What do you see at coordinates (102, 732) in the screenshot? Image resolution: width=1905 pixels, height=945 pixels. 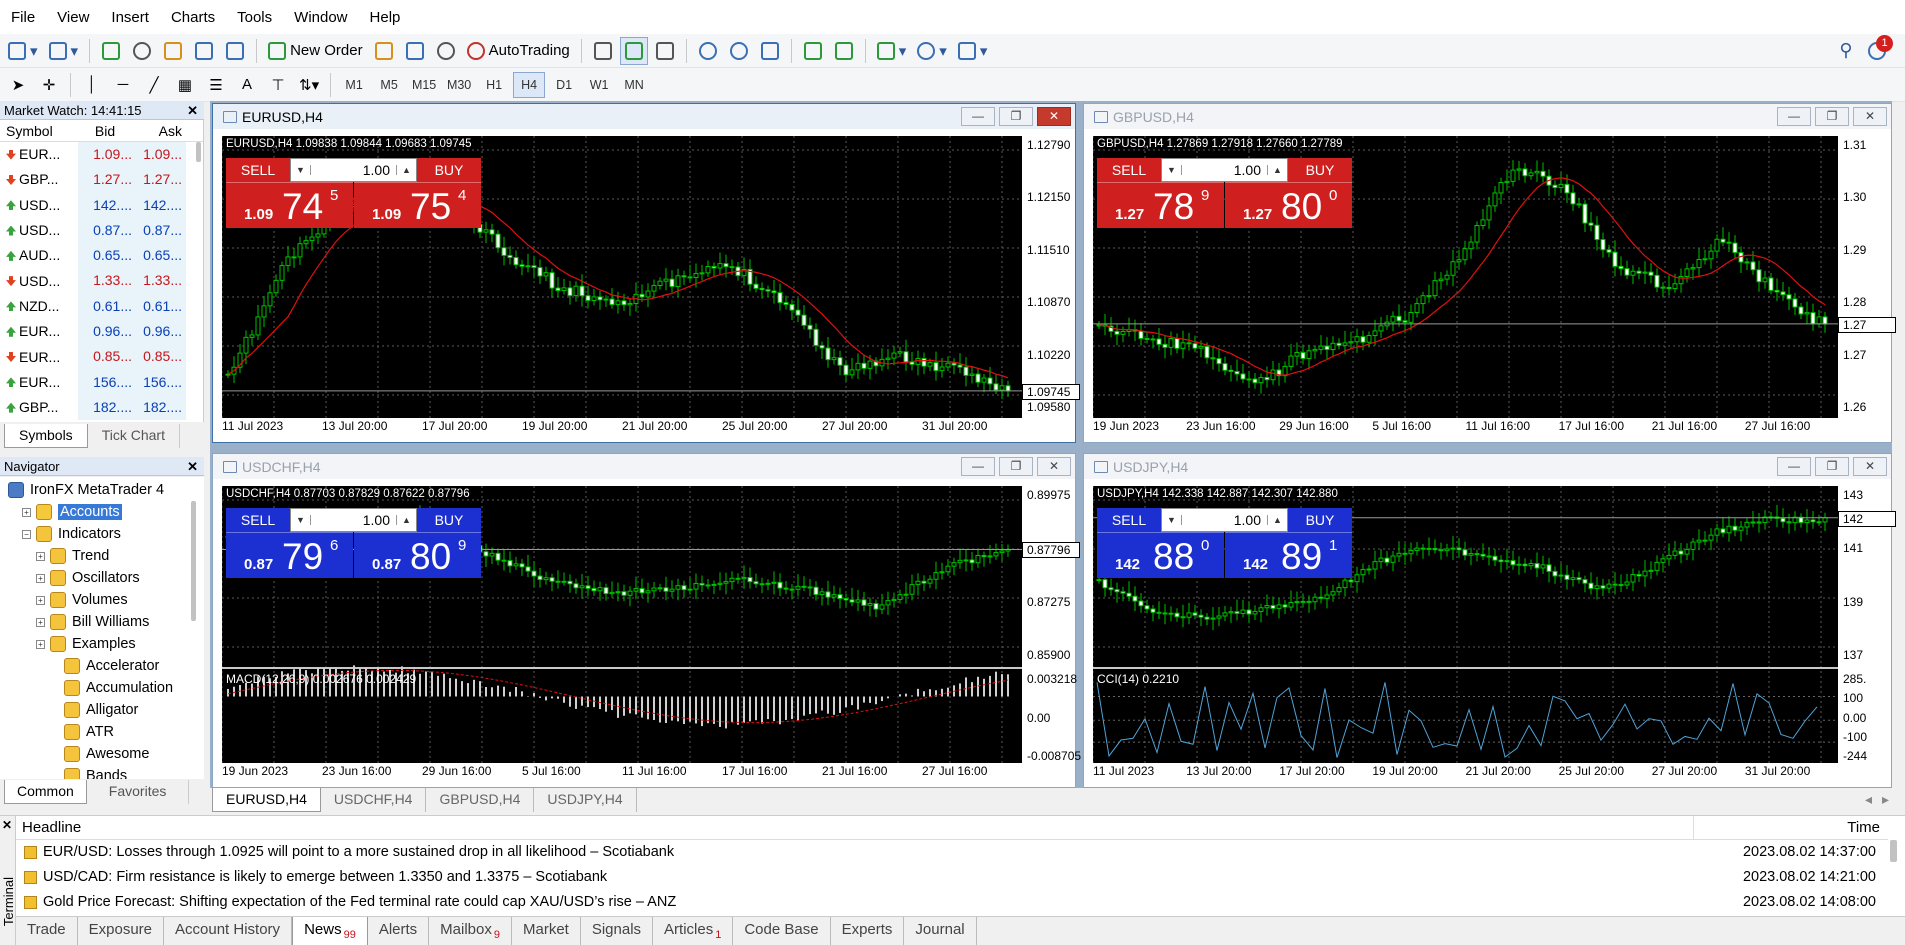 I see `navigator-item: ATR` at bounding box center [102, 732].